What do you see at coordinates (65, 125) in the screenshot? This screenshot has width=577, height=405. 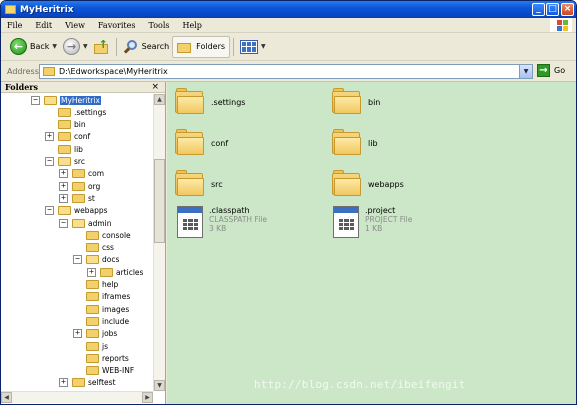 I see `tree-item: bin` at bounding box center [65, 125].